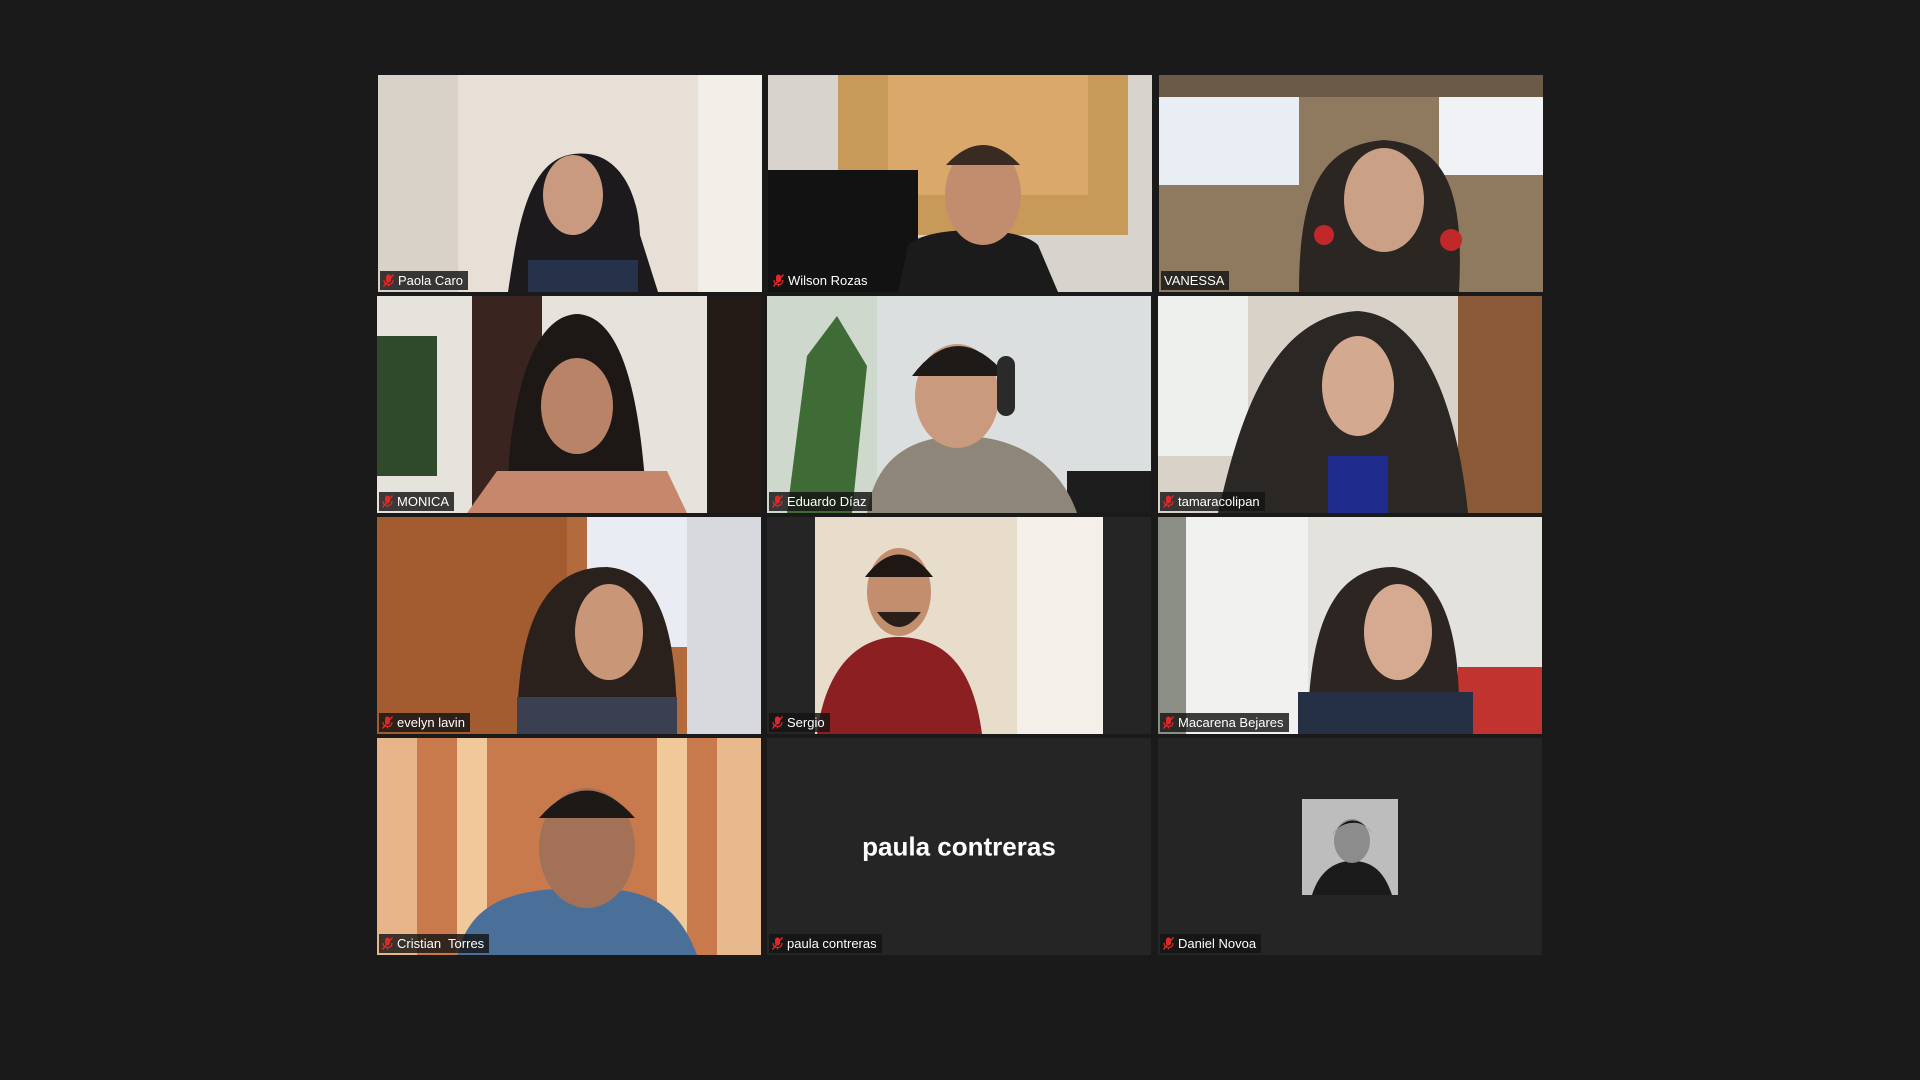 The height and width of the screenshot is (1080, 1920). I want to click on participant-tile-cristian-torres: Cristian Torres, so click(569, 846).